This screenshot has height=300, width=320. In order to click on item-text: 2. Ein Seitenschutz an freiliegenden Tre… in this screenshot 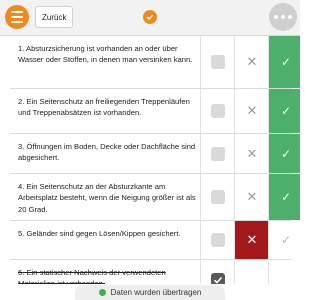, I will do `click(104, 107)`.